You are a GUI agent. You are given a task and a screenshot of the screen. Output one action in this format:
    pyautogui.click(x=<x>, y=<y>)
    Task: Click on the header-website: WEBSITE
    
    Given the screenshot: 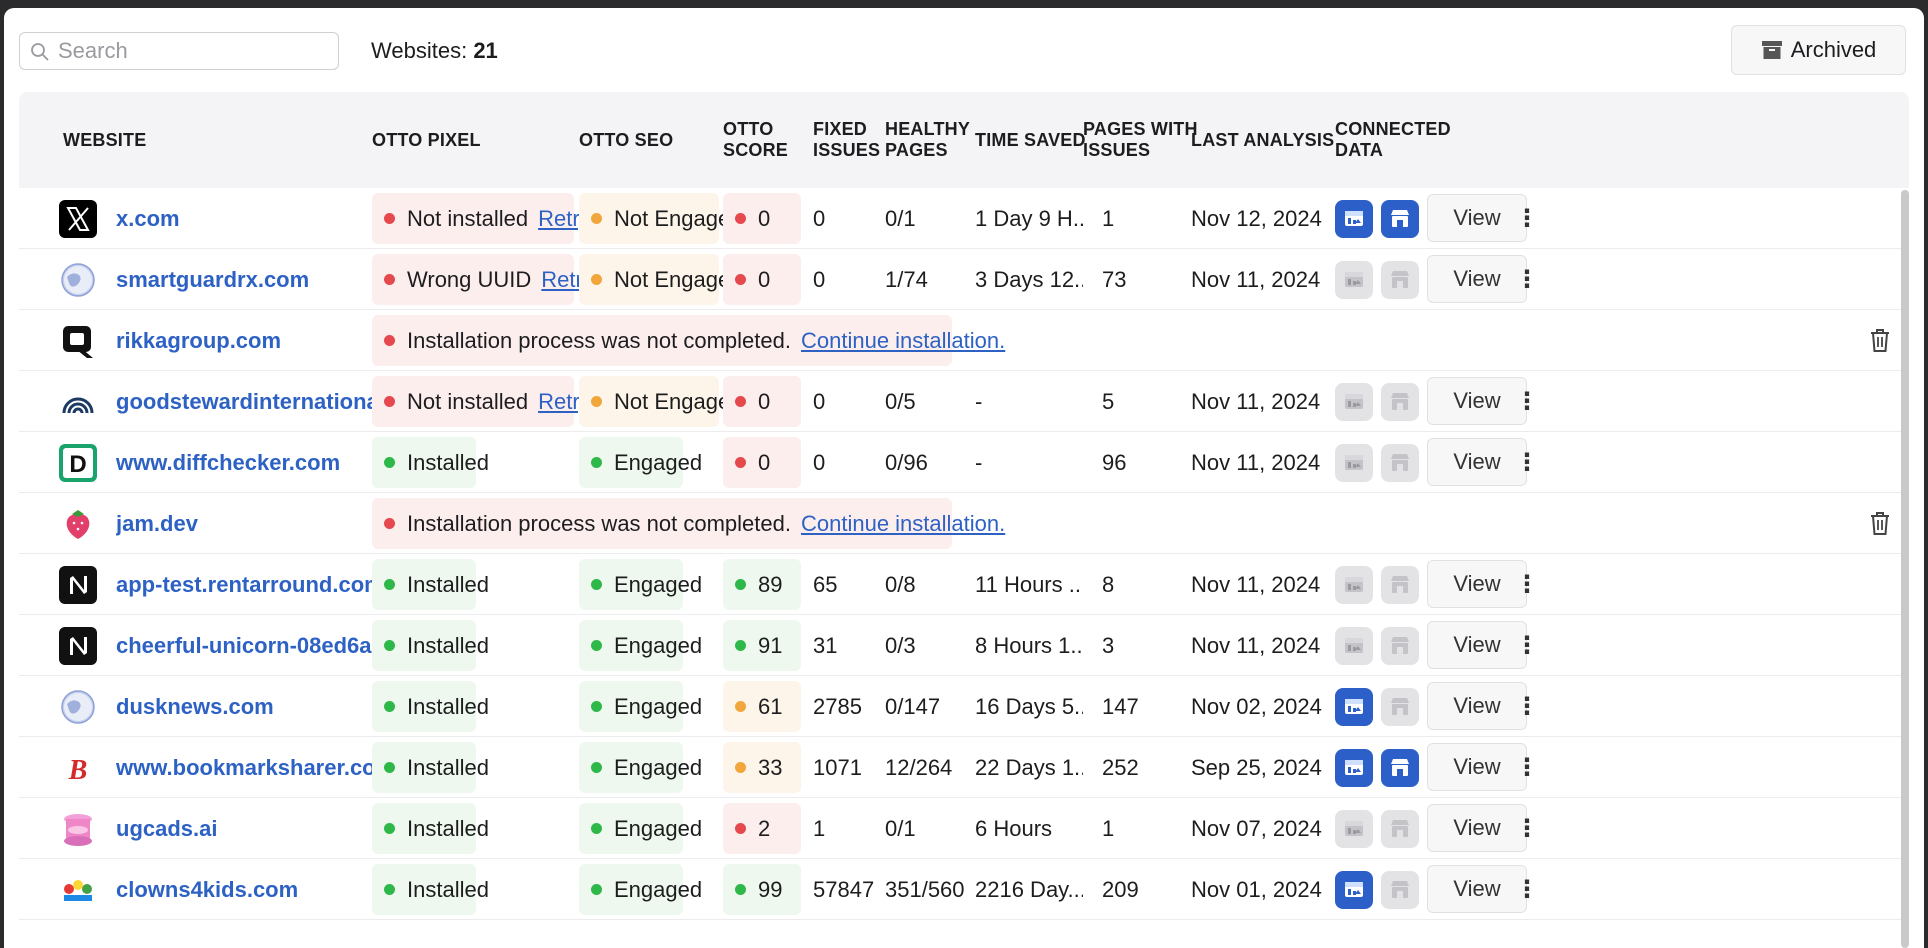 What is the action you would take?
    pyautogui.click(x=104, y=140)
    